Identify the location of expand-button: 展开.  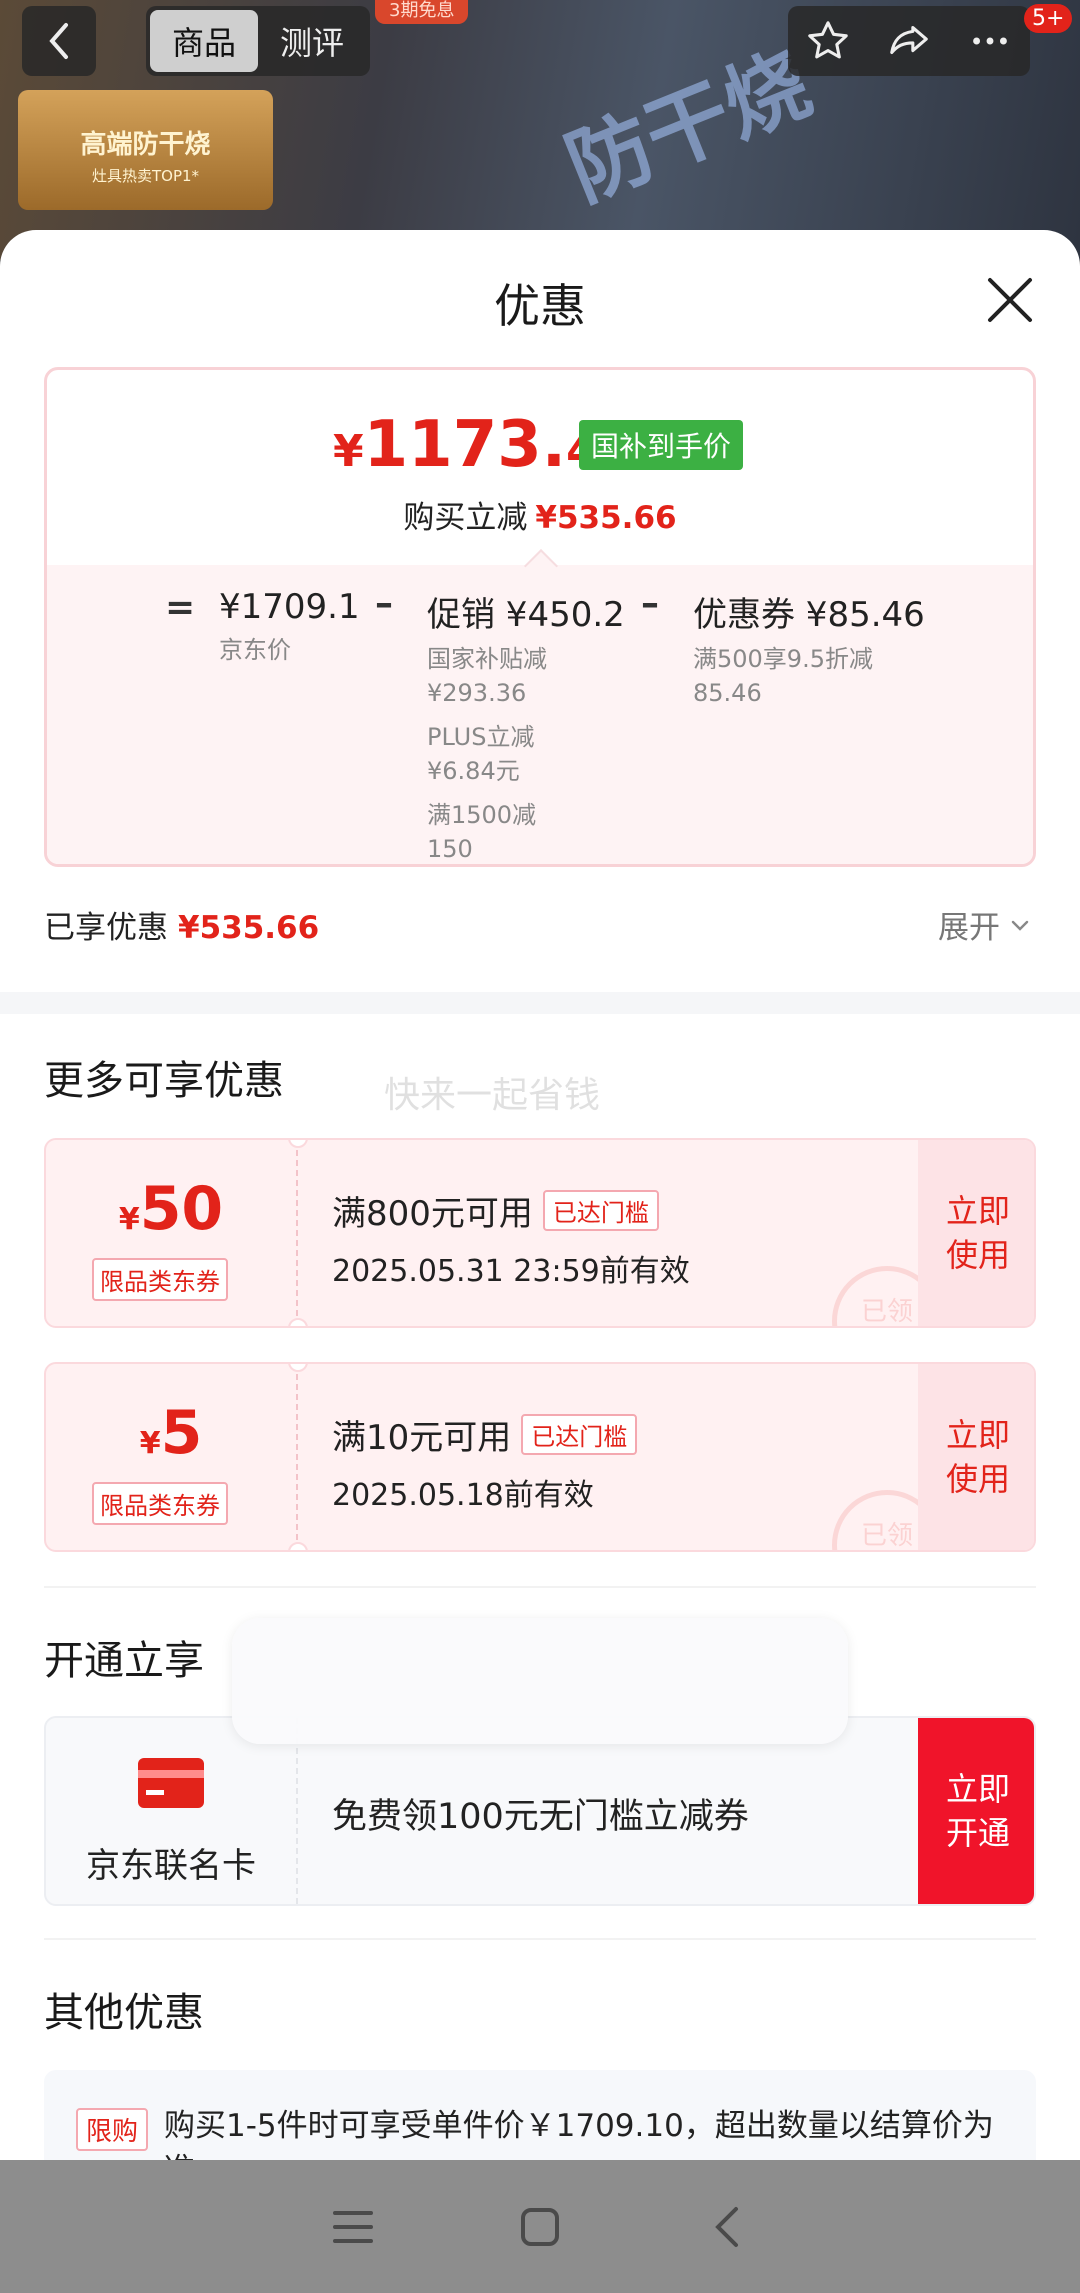
(985, 924).